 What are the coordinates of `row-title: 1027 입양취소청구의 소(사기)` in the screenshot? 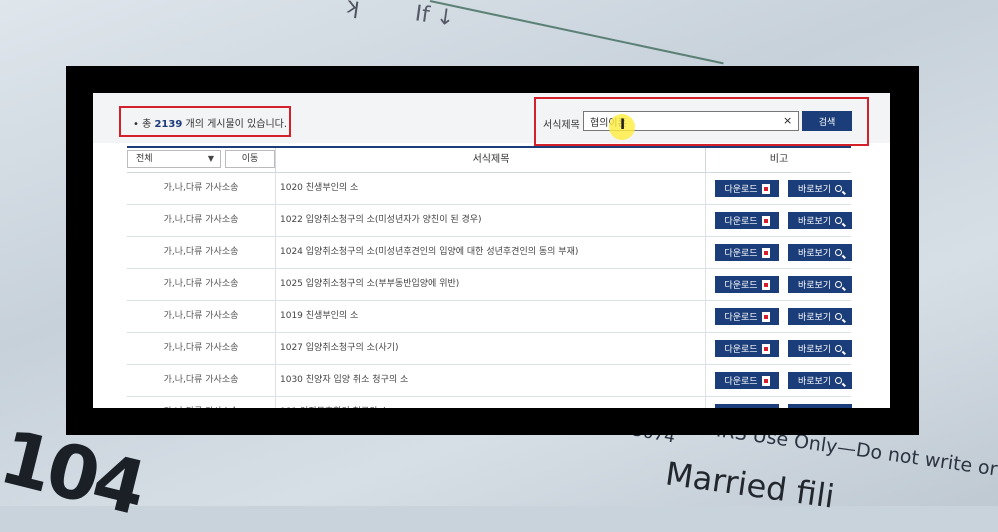 It's located at (490, 348).